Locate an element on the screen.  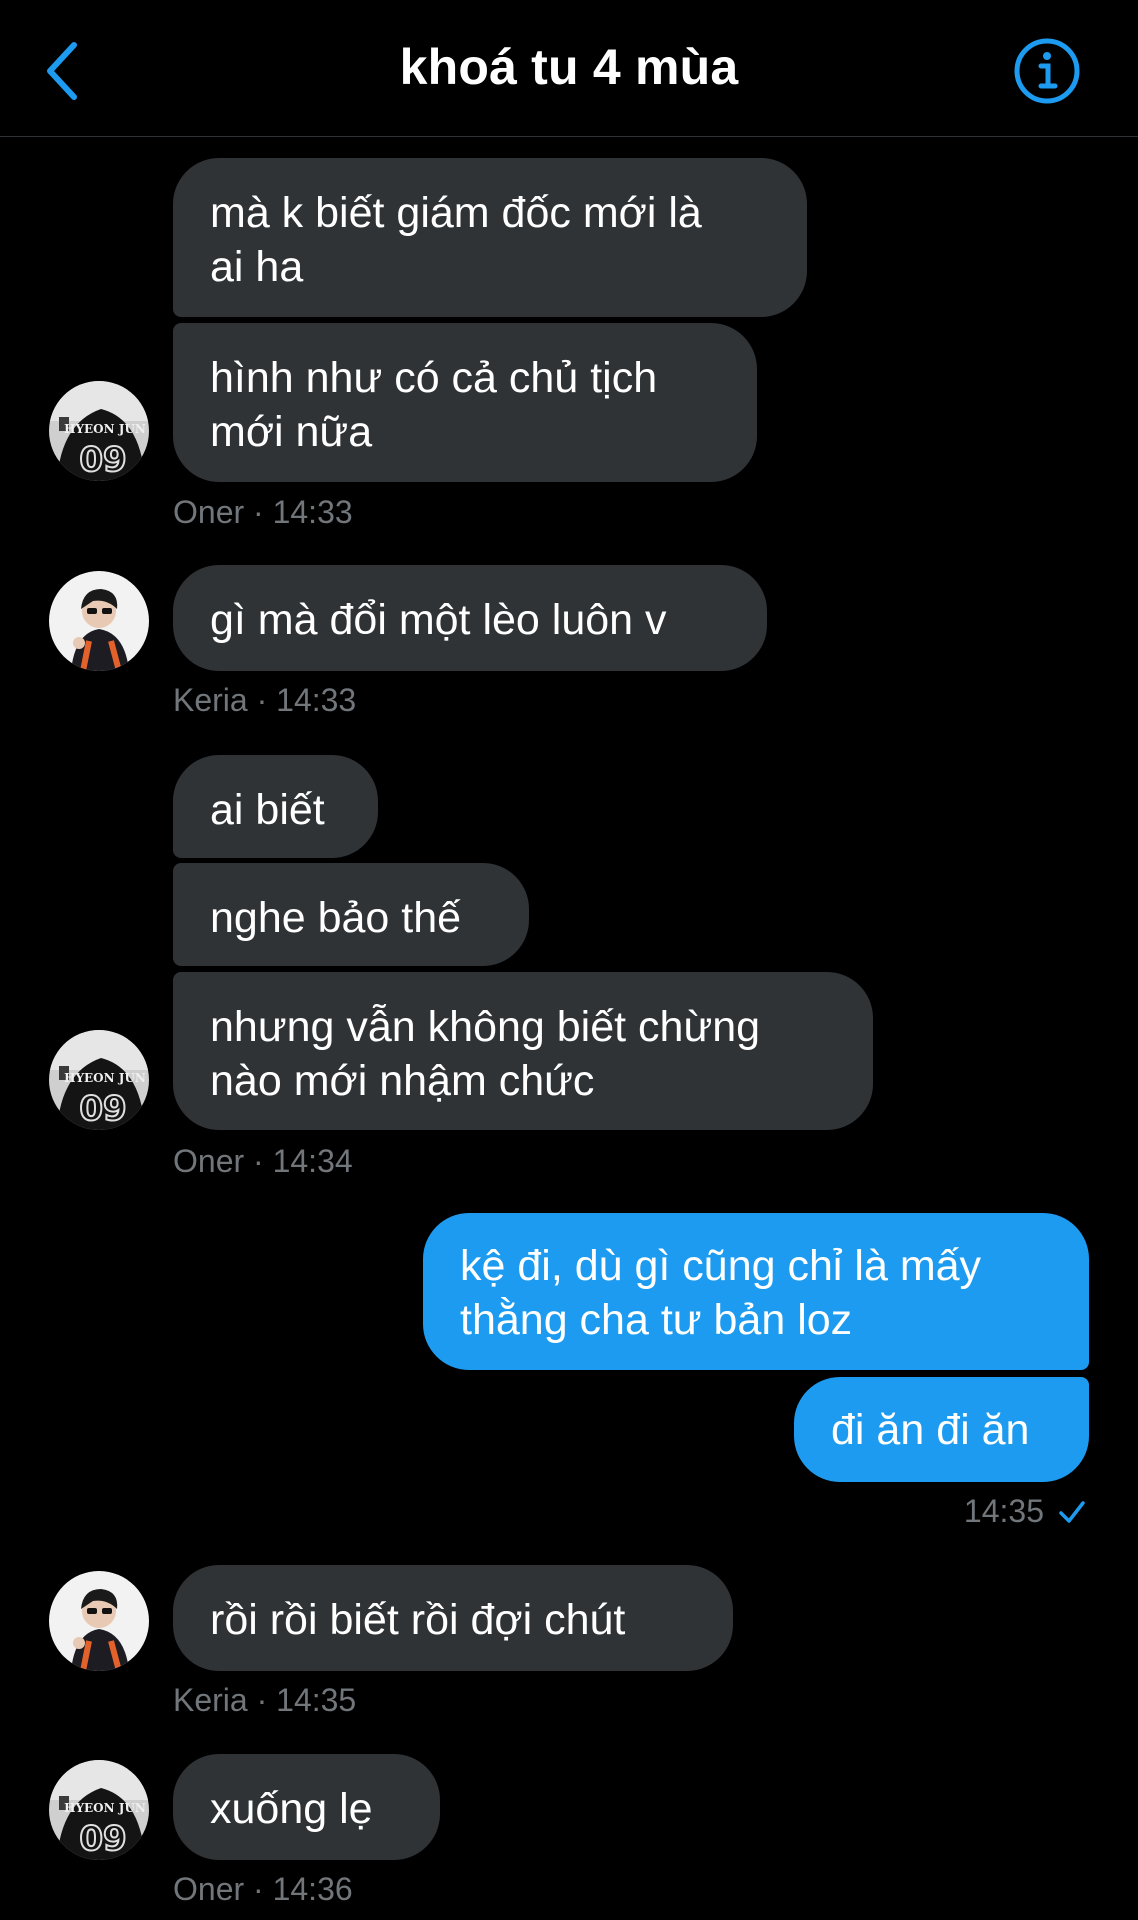
message-timestamp: 14:35 is located at coordinates (1003, 1511).